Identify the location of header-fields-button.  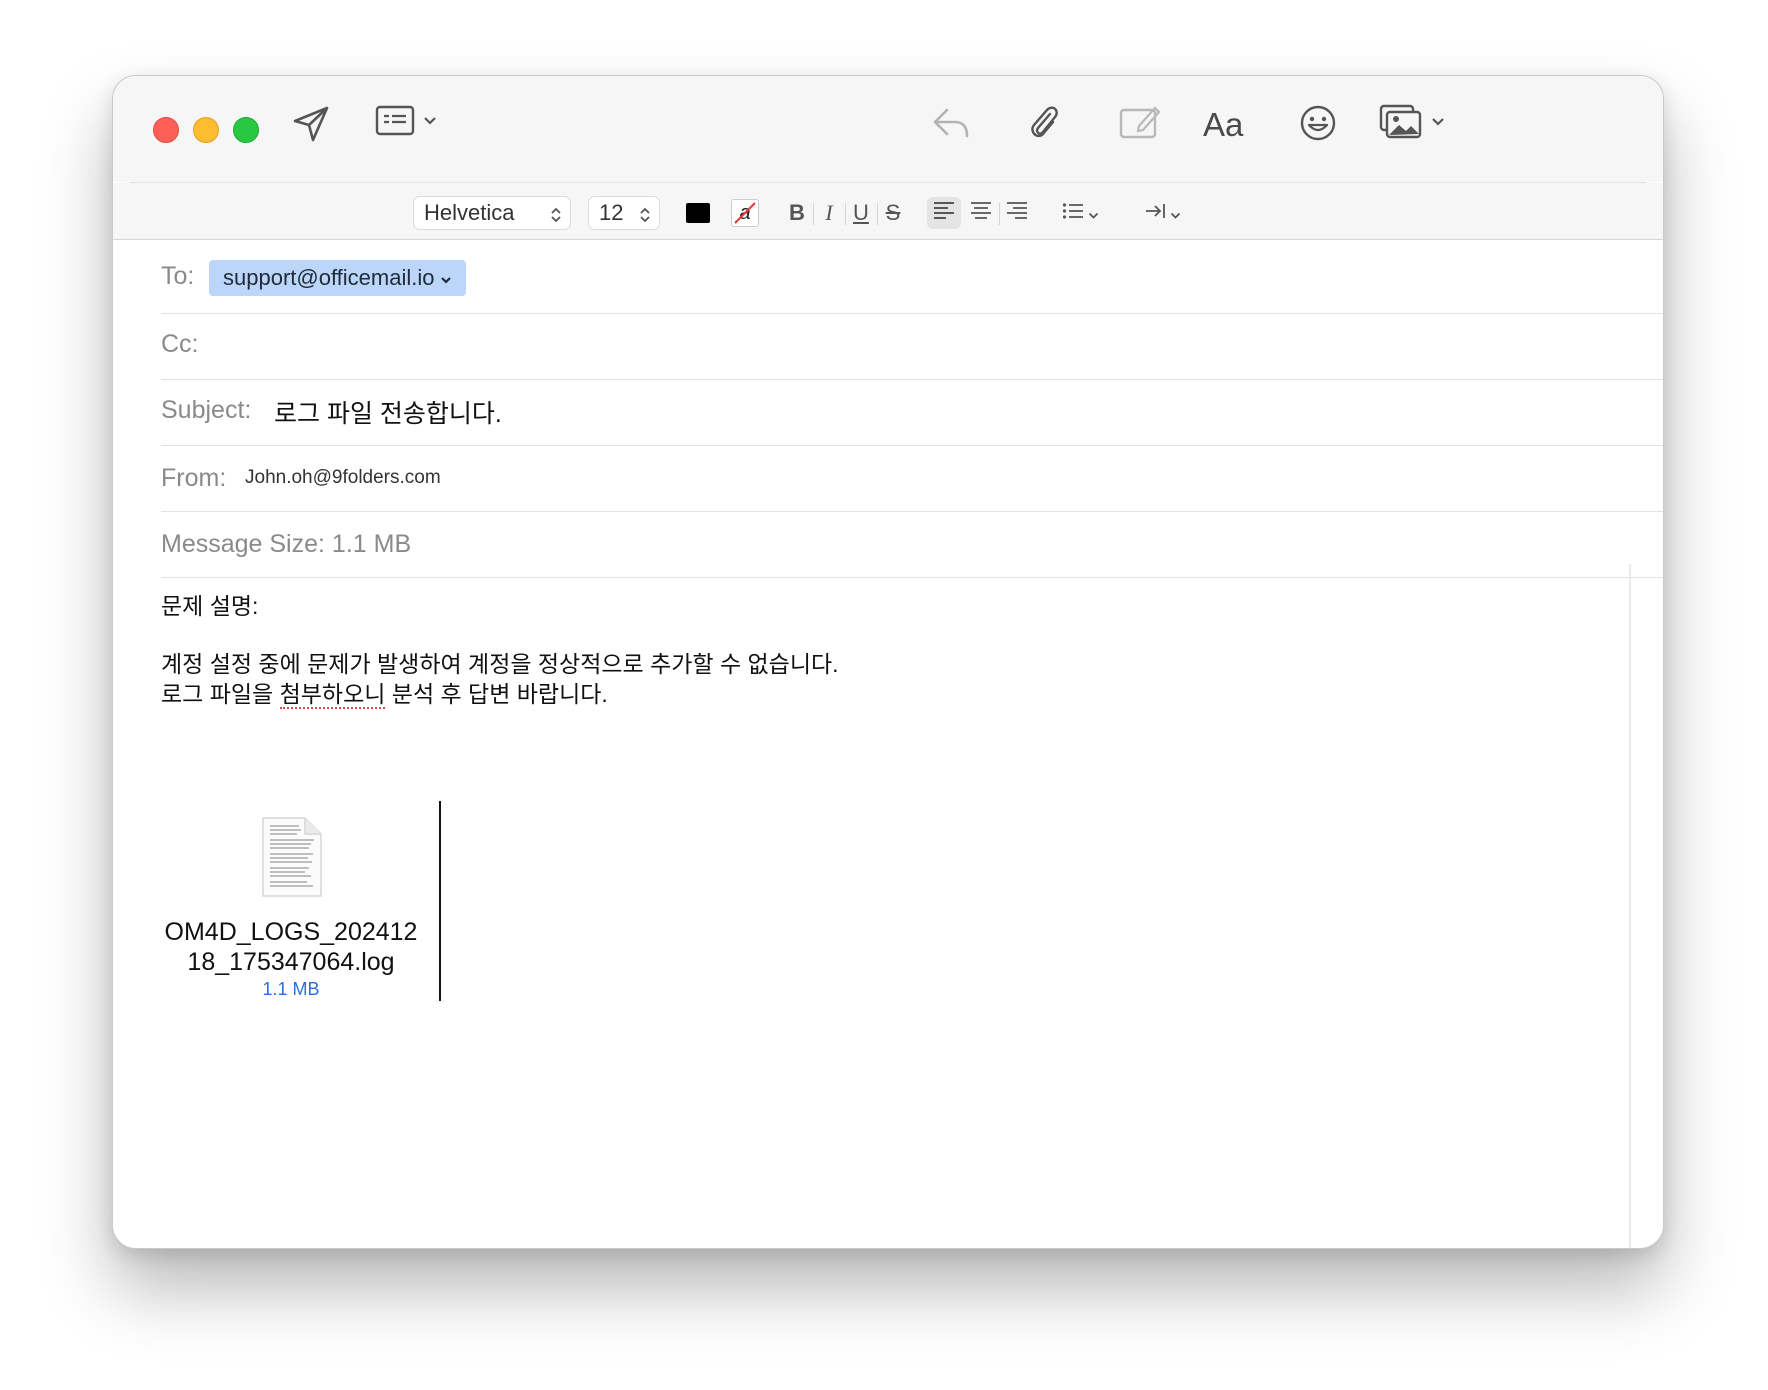
(406, 121).